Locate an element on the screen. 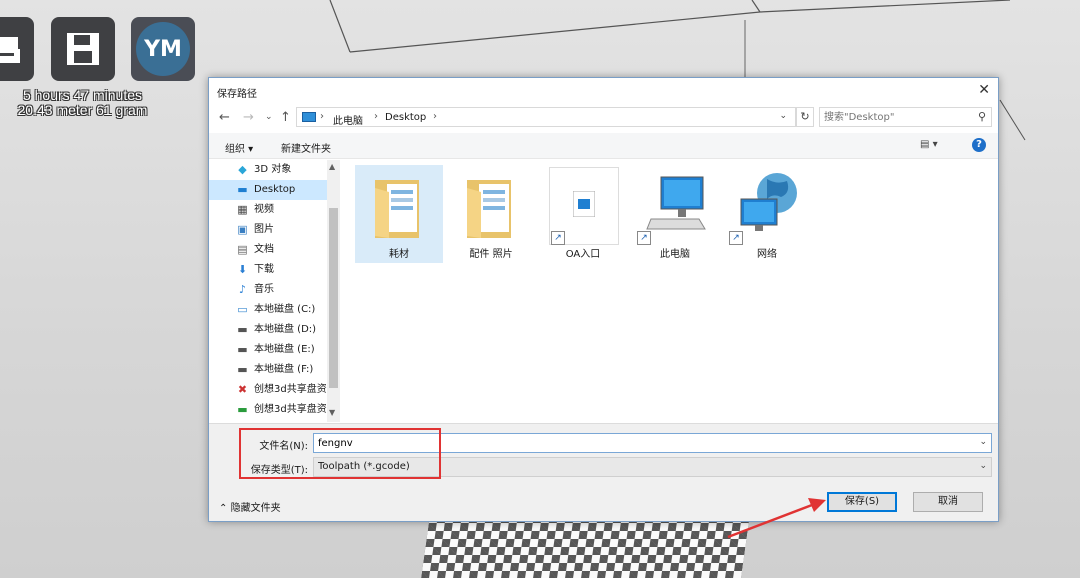 The image size is (1080, 578). breadcrumb-this-pc: 此电脑 is located at coordinates (348, 119).